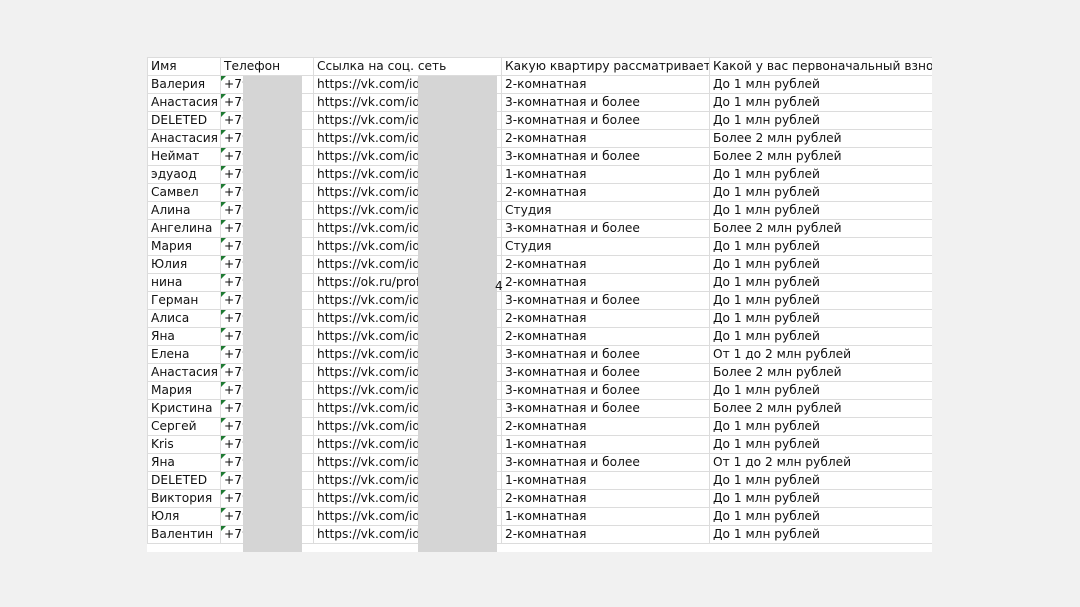 Image resolution: width=1080 pixels, height=607 pixels. Describe the element at coordinates (184, 210) in the screenshot. I see `cell-name: Алина` at that location.